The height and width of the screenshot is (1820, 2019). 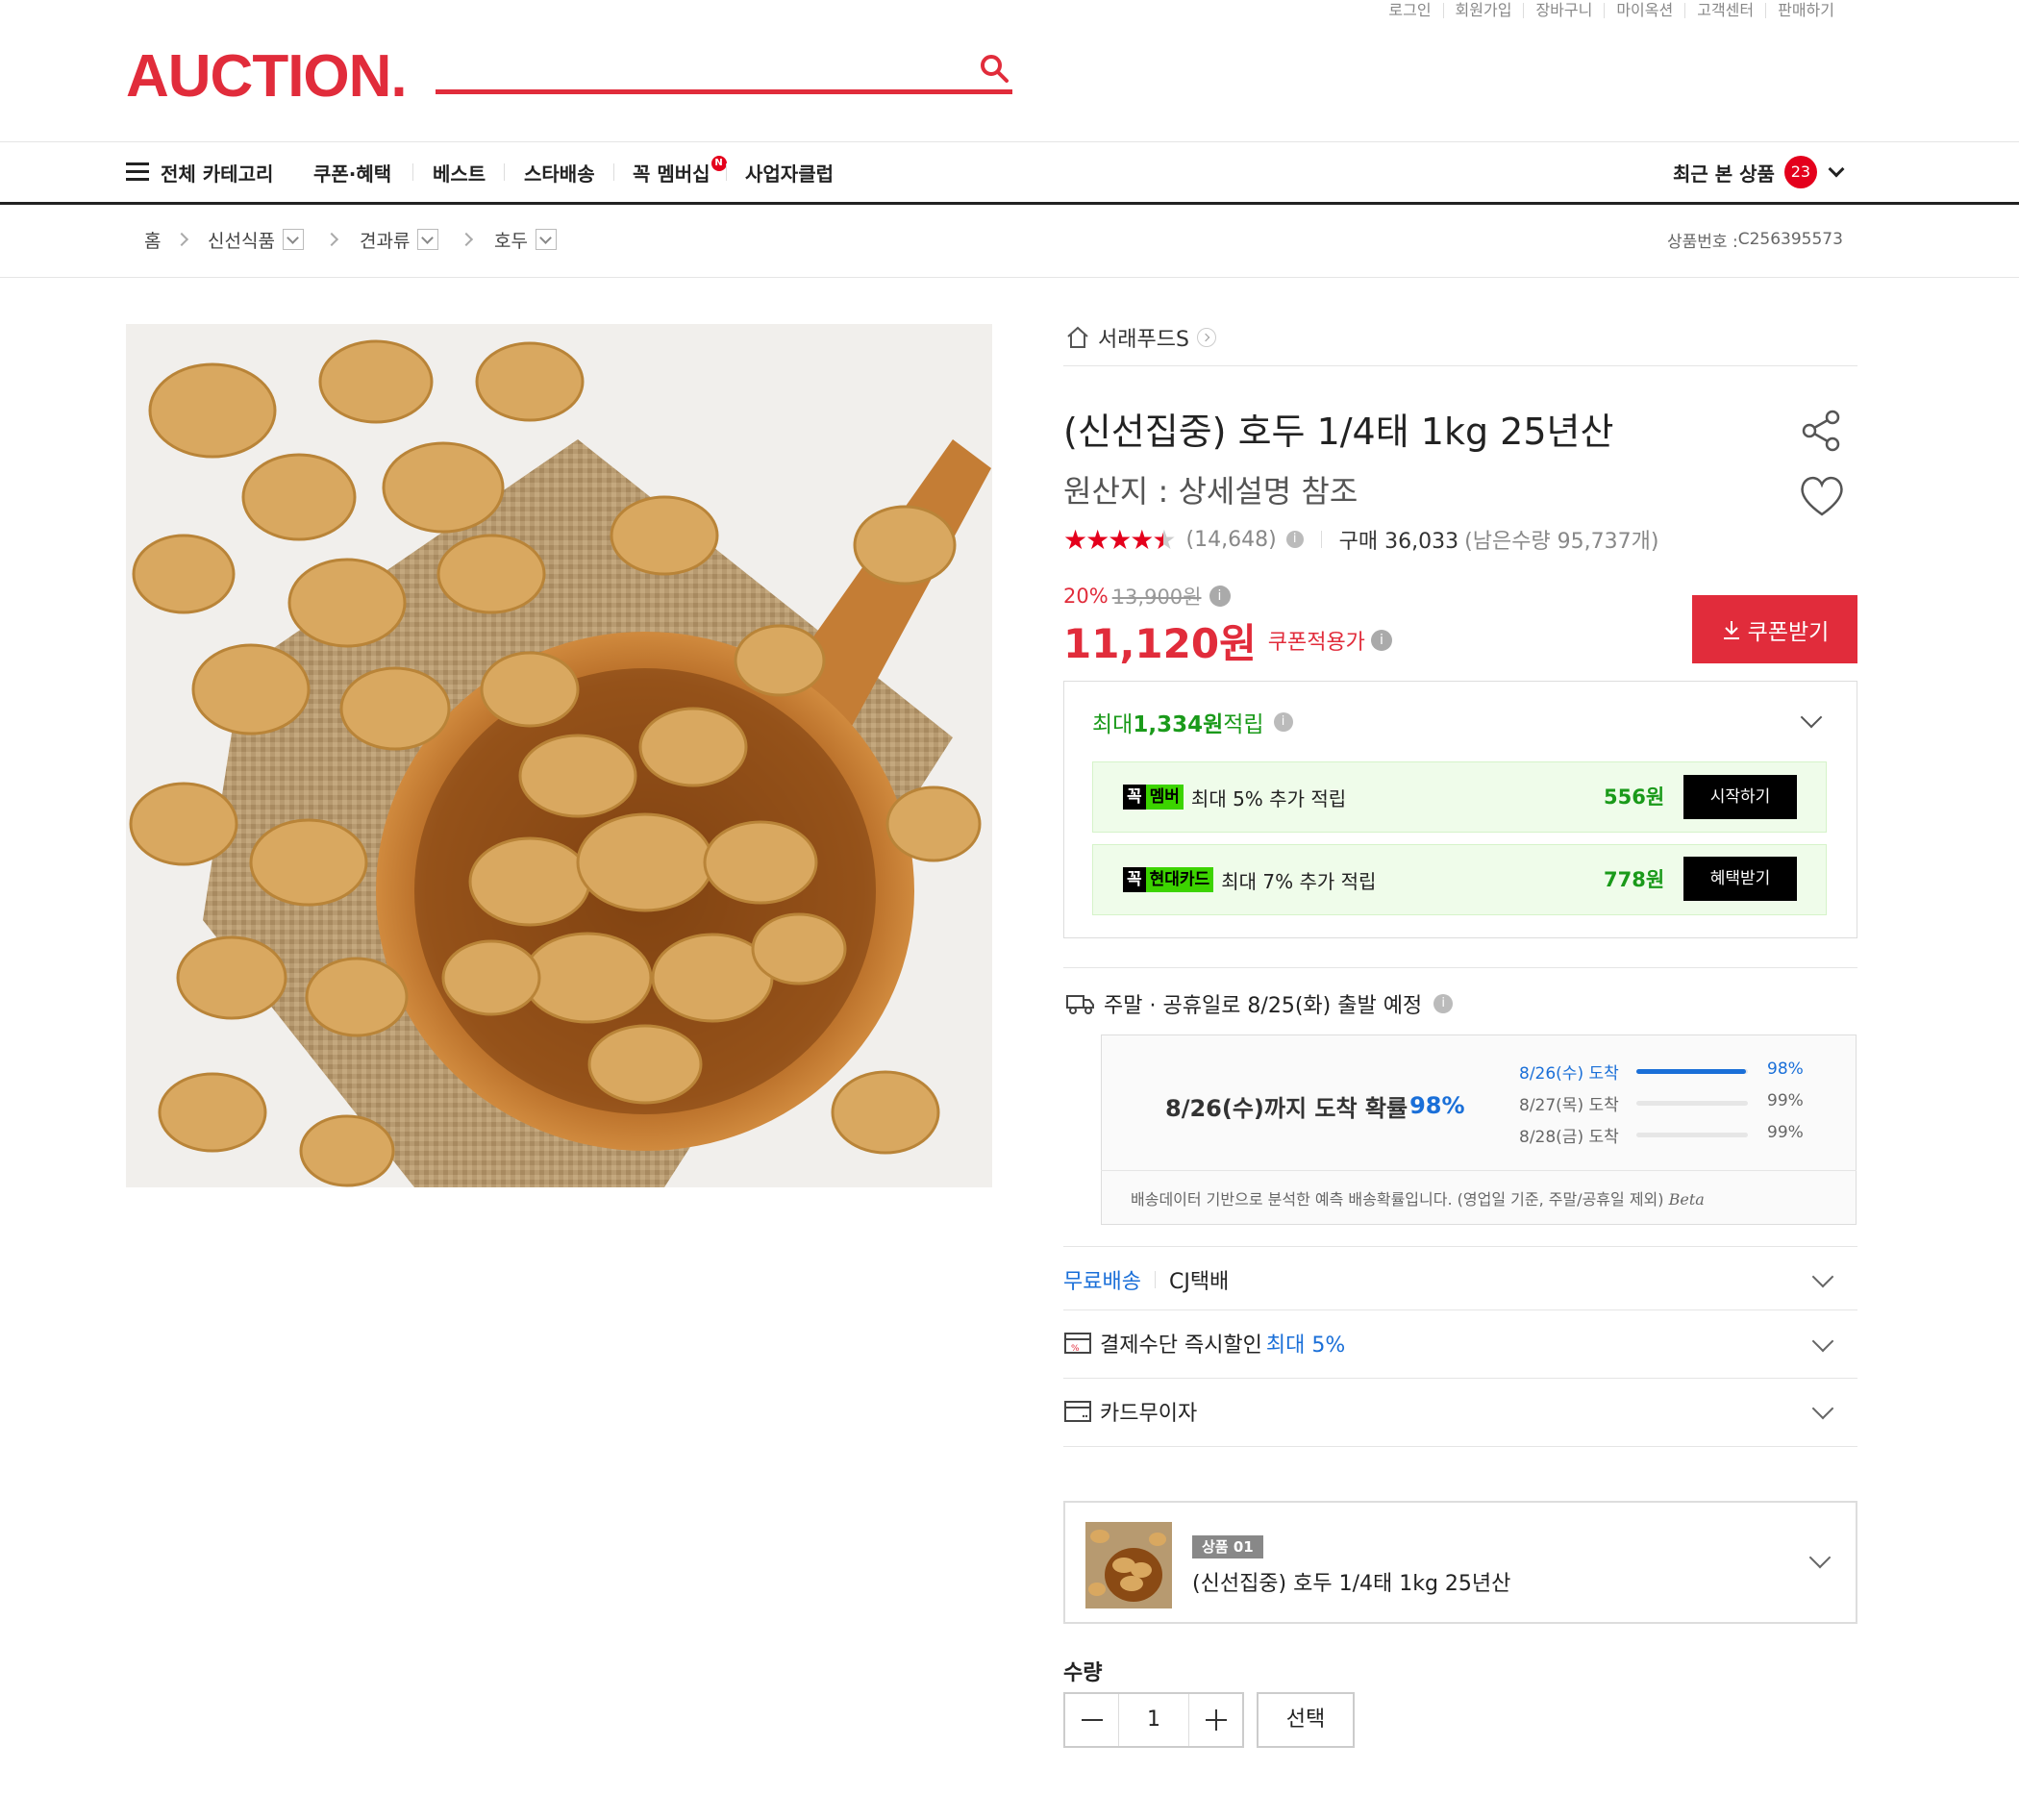 I want to click on download-icon, so click(x=1731, y=629).